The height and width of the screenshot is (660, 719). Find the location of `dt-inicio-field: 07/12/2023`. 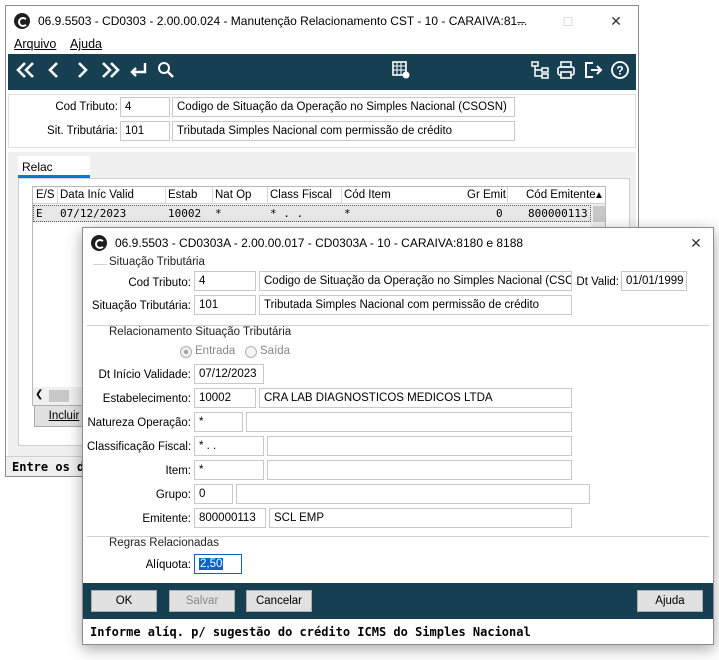

dt-inicio-field: 07/12/2023 is located at coordinates (229, 374).